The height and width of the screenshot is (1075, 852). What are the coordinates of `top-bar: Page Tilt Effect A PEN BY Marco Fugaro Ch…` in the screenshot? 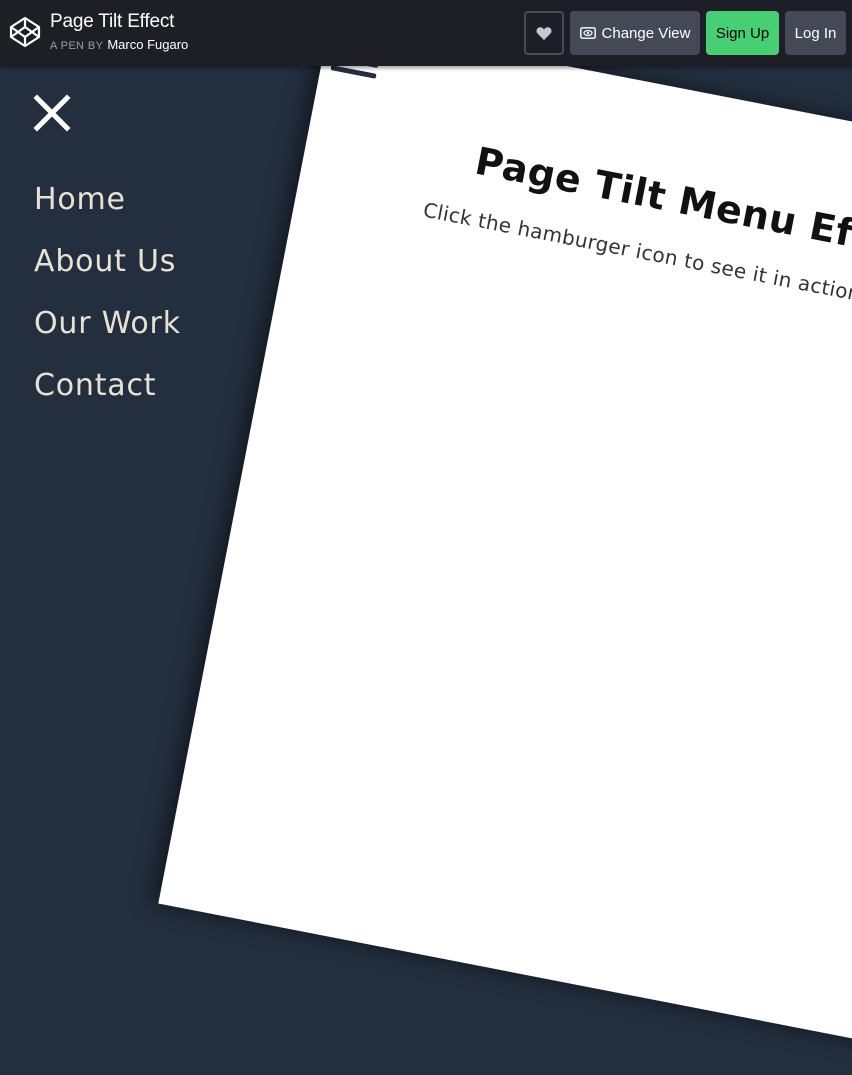 It's located at (426, 33).